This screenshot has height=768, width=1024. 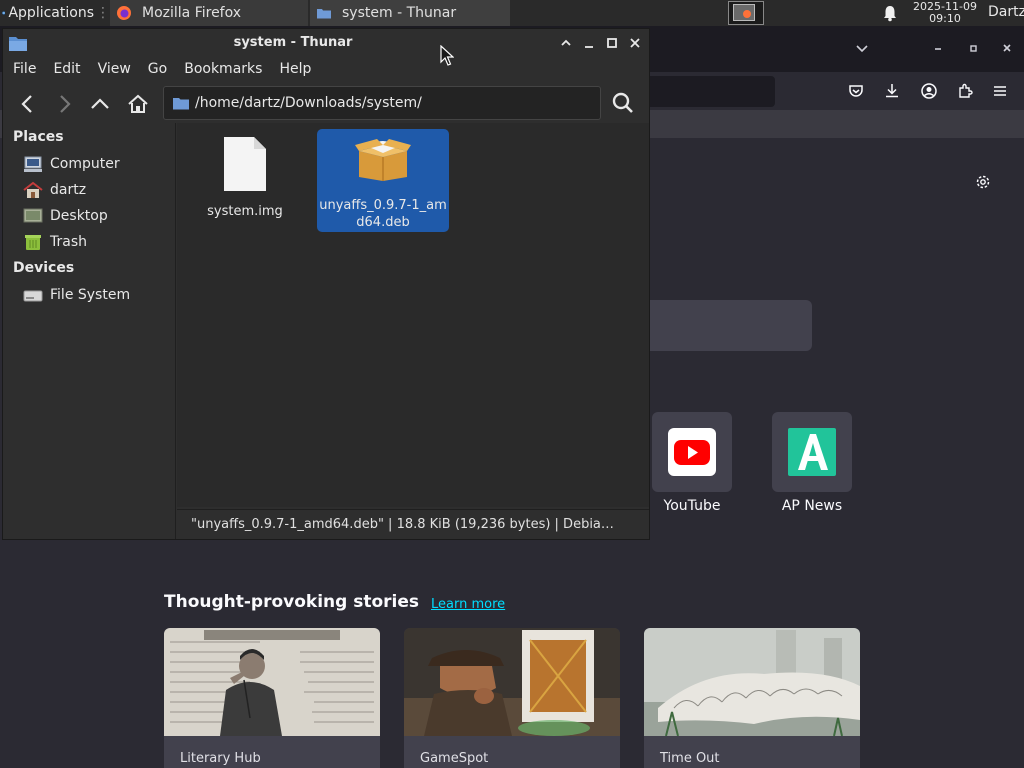 I want to click on devices-header: Devices, so click(x=44, y=268).